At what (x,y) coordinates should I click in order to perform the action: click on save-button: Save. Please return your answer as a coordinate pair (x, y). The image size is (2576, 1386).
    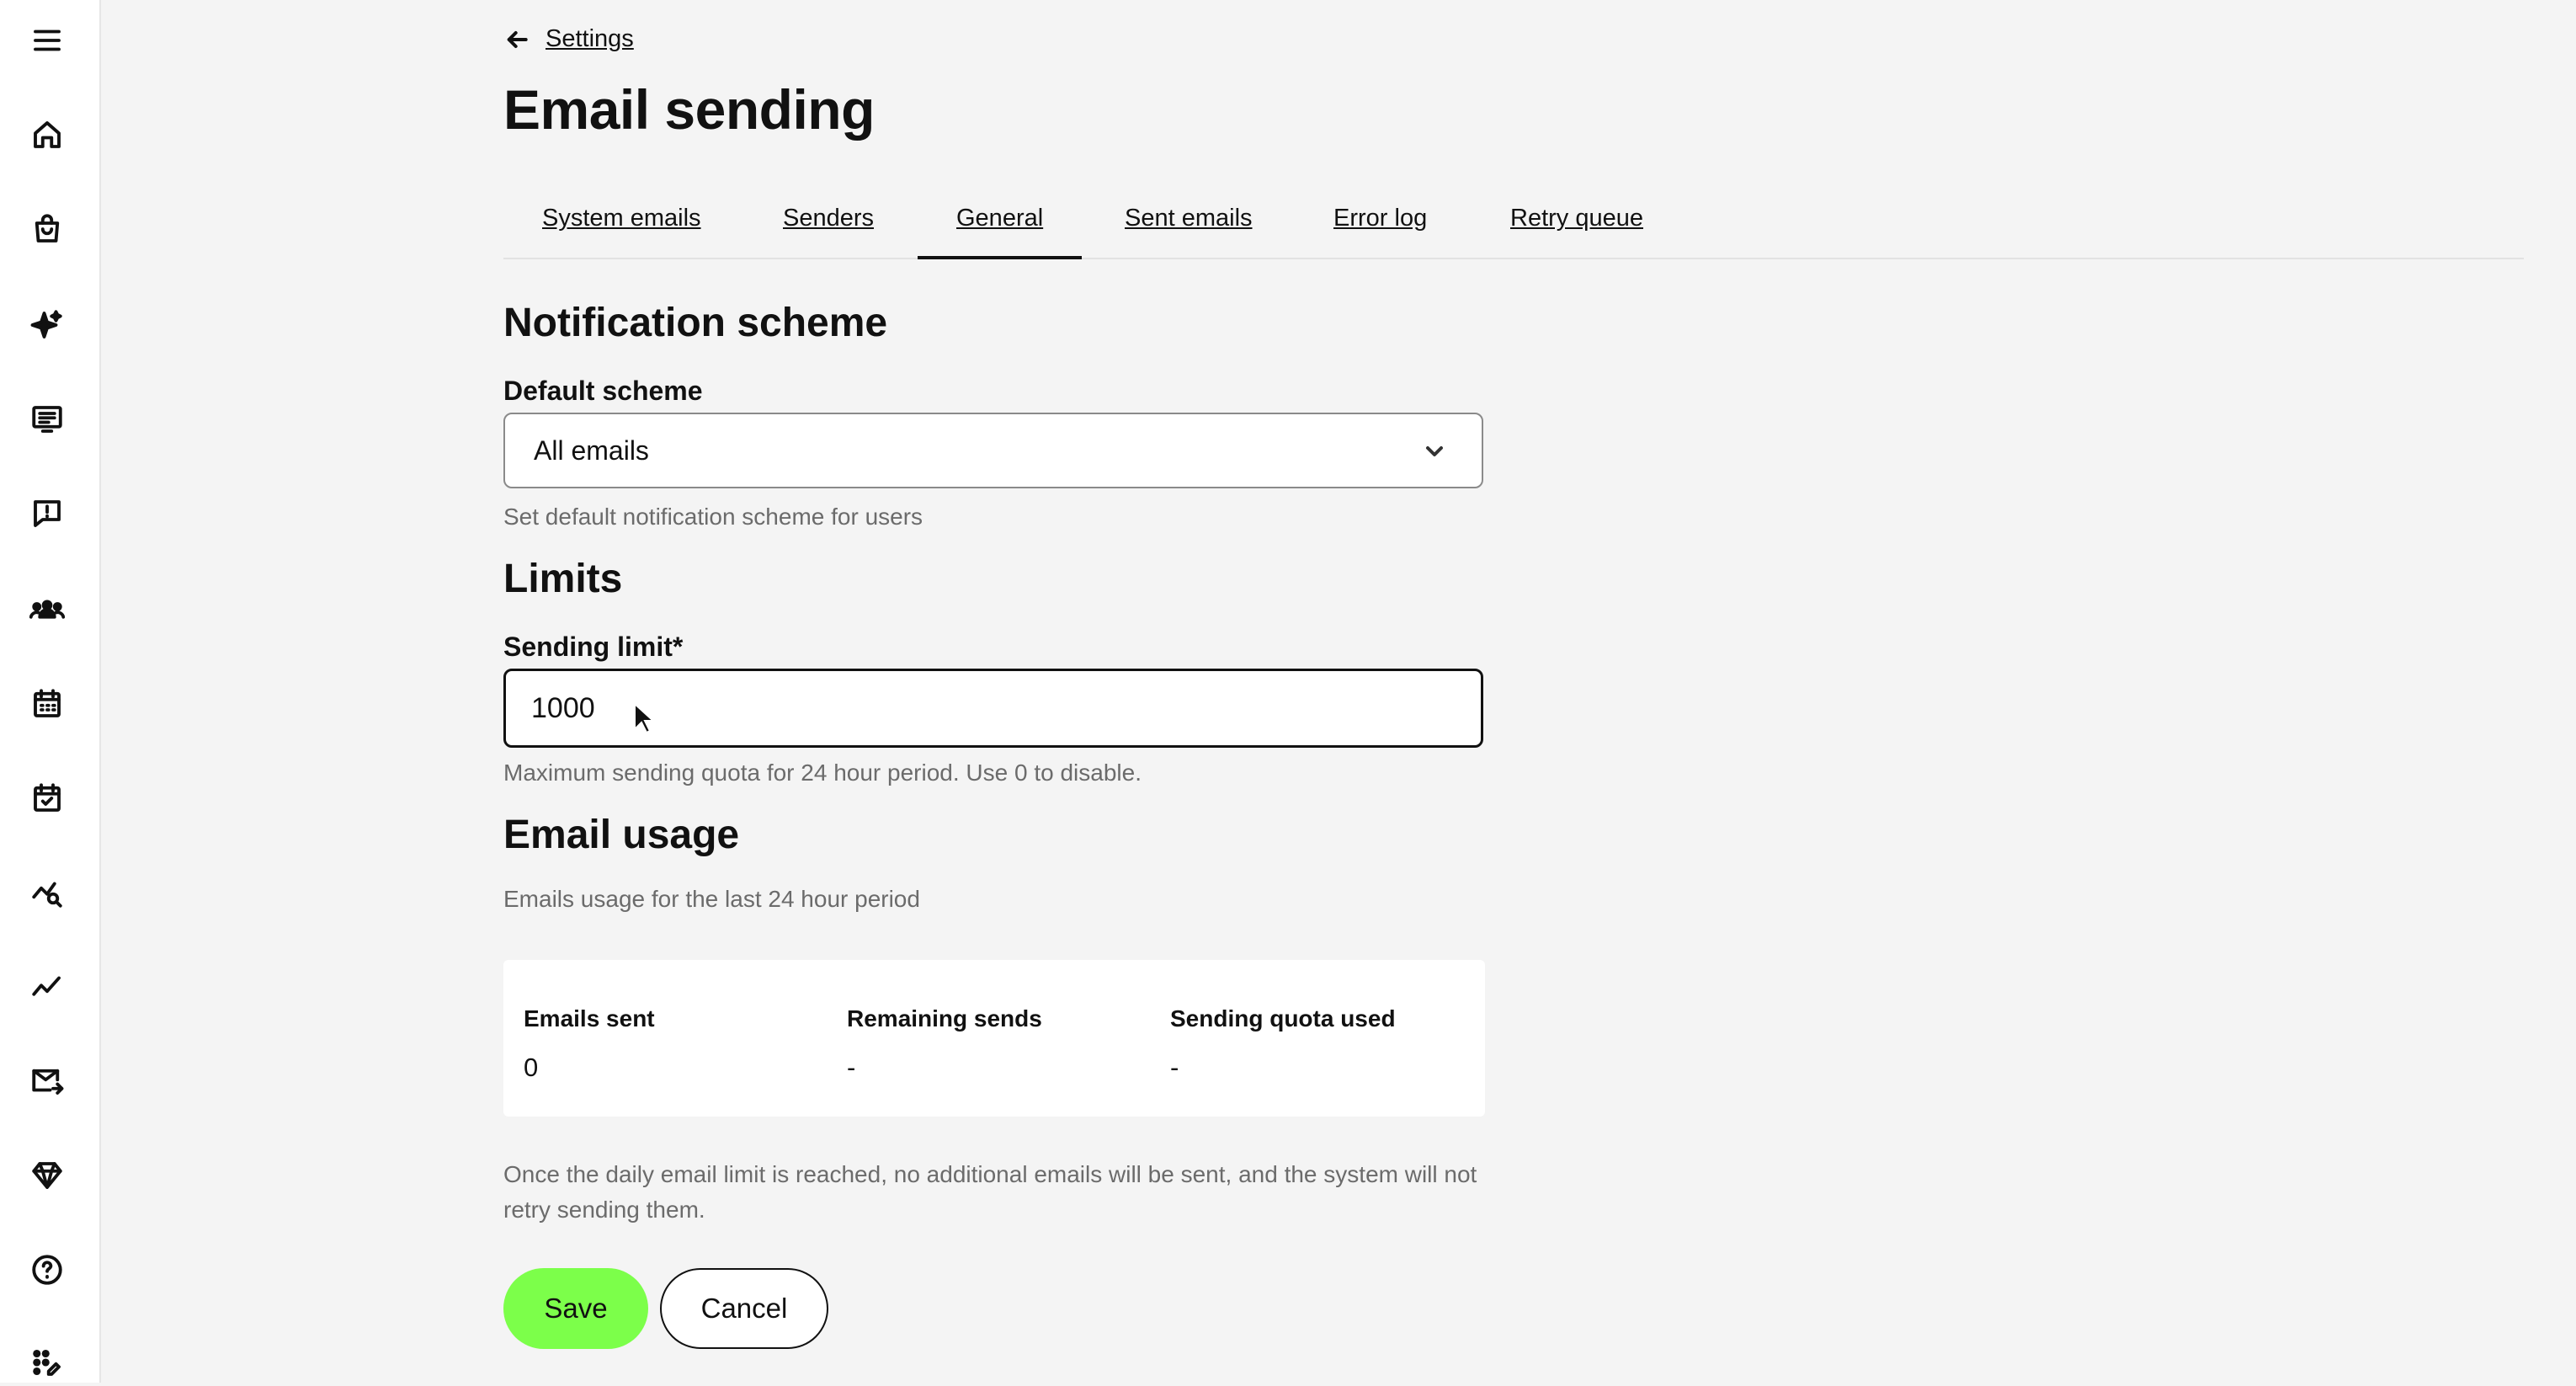
    Looking at the image, I should click on (575, 1308).